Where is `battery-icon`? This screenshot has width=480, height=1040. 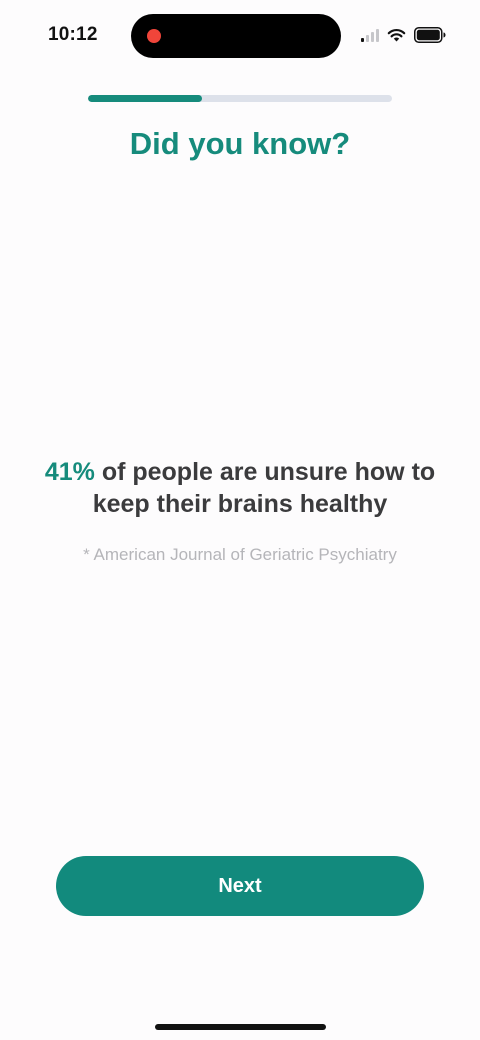 battery-icon is located at coordinates (430, 35).